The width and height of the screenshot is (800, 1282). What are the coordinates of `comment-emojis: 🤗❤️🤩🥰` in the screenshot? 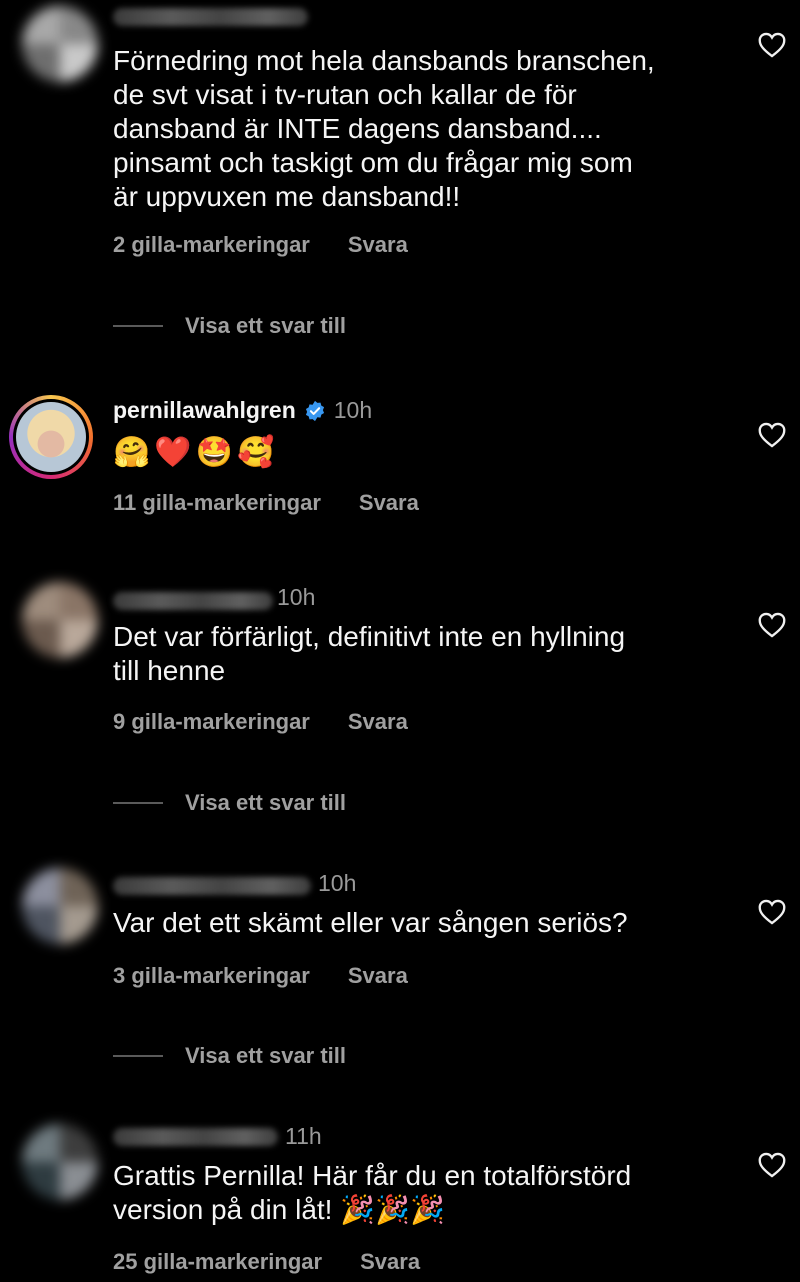 It's located at (196, 452).